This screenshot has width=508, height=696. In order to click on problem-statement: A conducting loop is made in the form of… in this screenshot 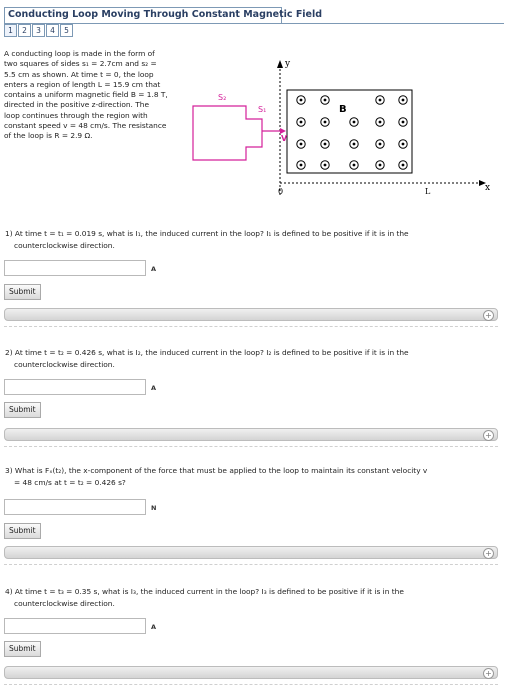, I will do `click(97, 95)`.